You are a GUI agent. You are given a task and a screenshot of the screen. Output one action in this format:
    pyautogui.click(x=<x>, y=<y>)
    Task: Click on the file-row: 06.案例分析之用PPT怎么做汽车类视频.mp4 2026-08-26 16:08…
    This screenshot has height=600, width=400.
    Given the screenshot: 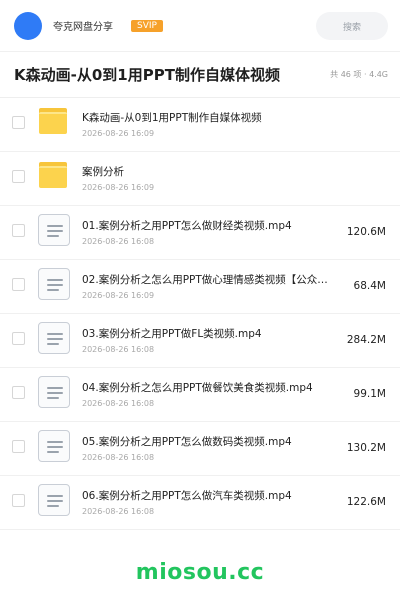 What is the action you would take?
    pyautogui.click(x=200, y=503)
    